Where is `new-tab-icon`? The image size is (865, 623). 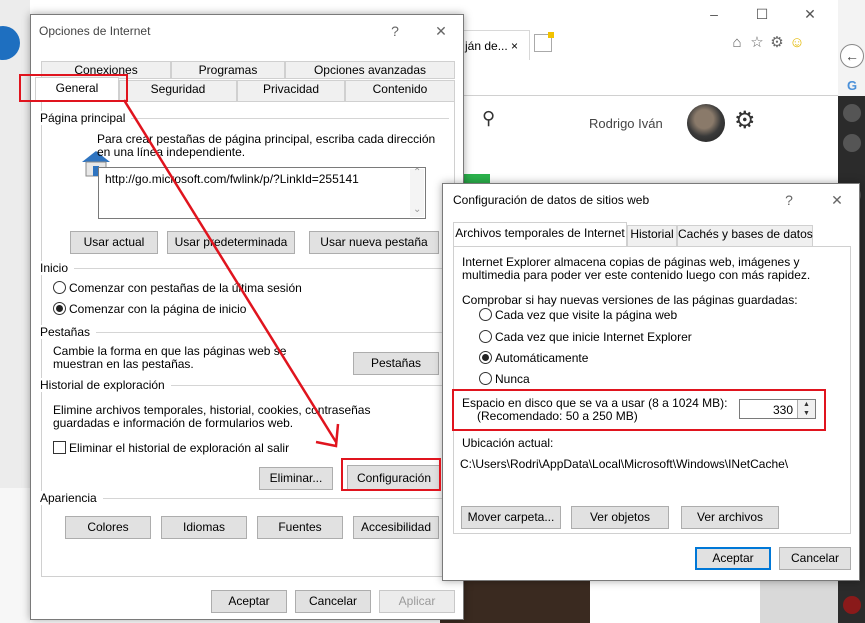 new-tab-icon is located at coordinates (544, 42).